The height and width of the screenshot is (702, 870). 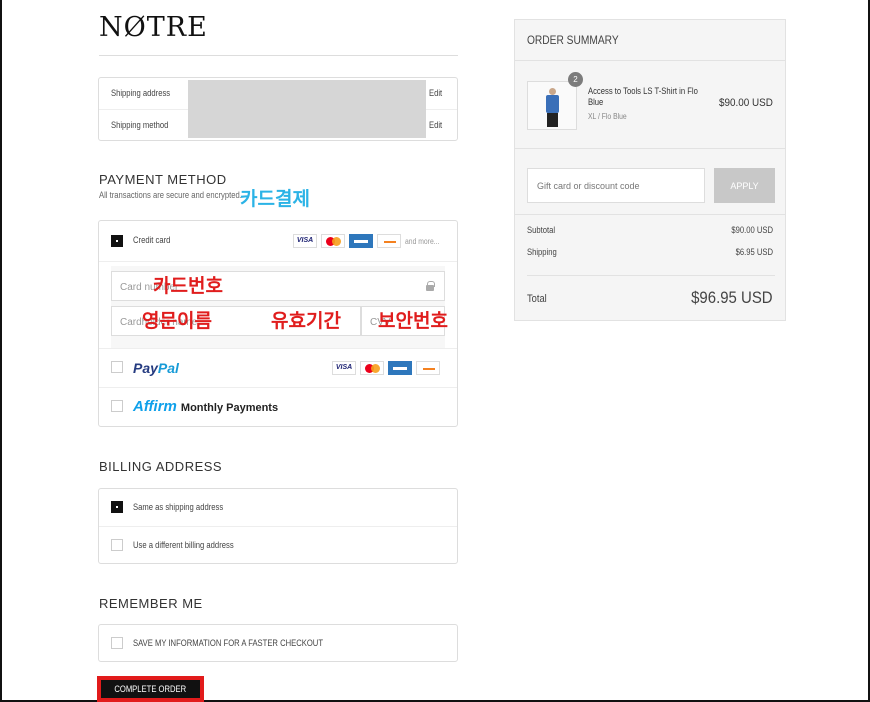 What do you see at coordinates (754, 252) in the screenshot?
I see `shipping-cost-value: $6.95 USD` at bounding box center [754, 252].